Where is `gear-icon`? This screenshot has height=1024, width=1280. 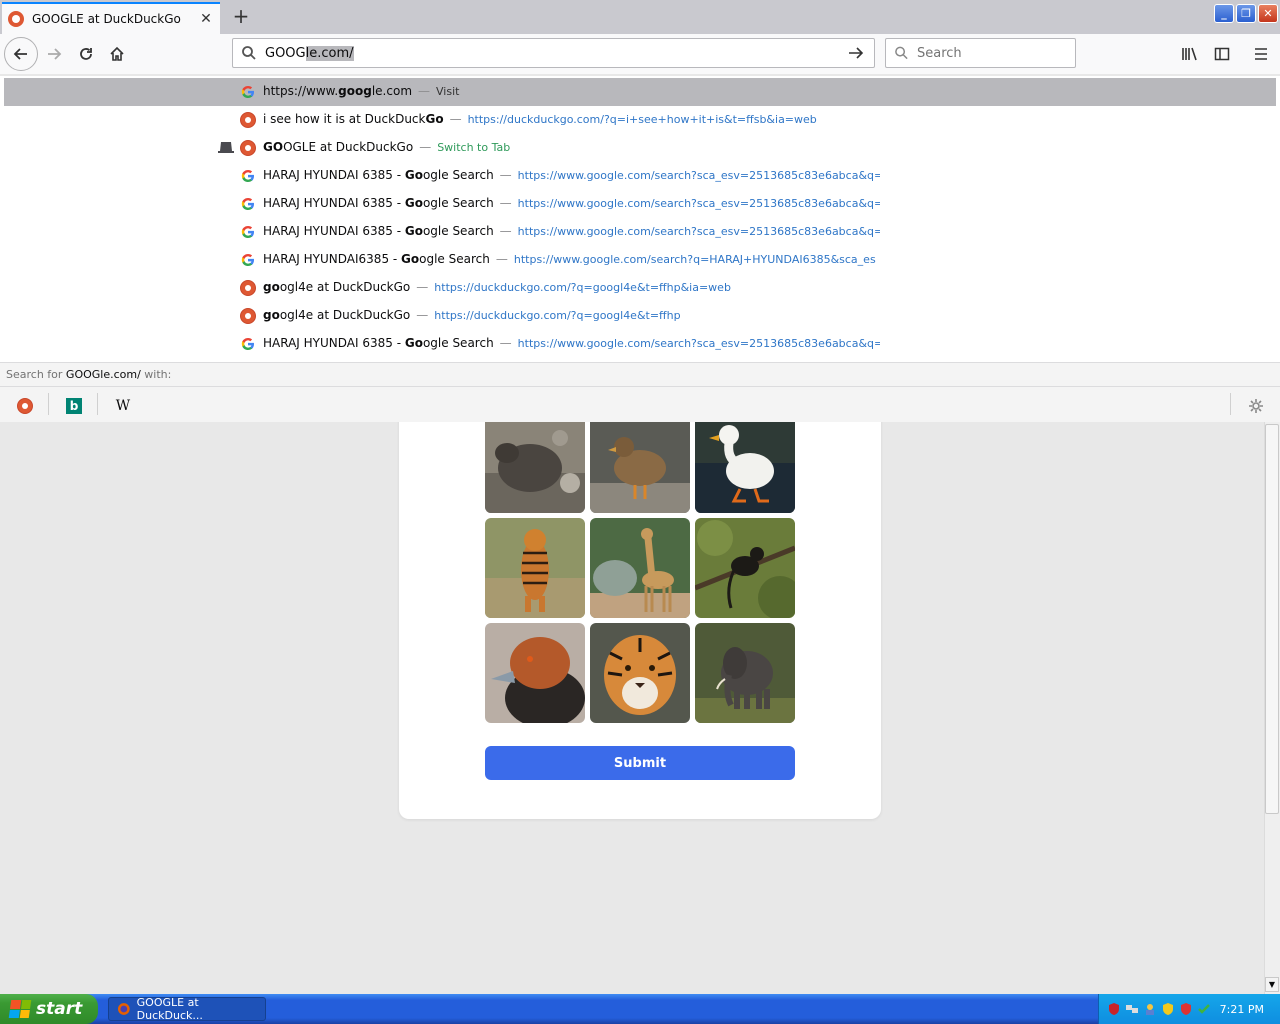 gear-icon is located at coordinates (1256, 406).